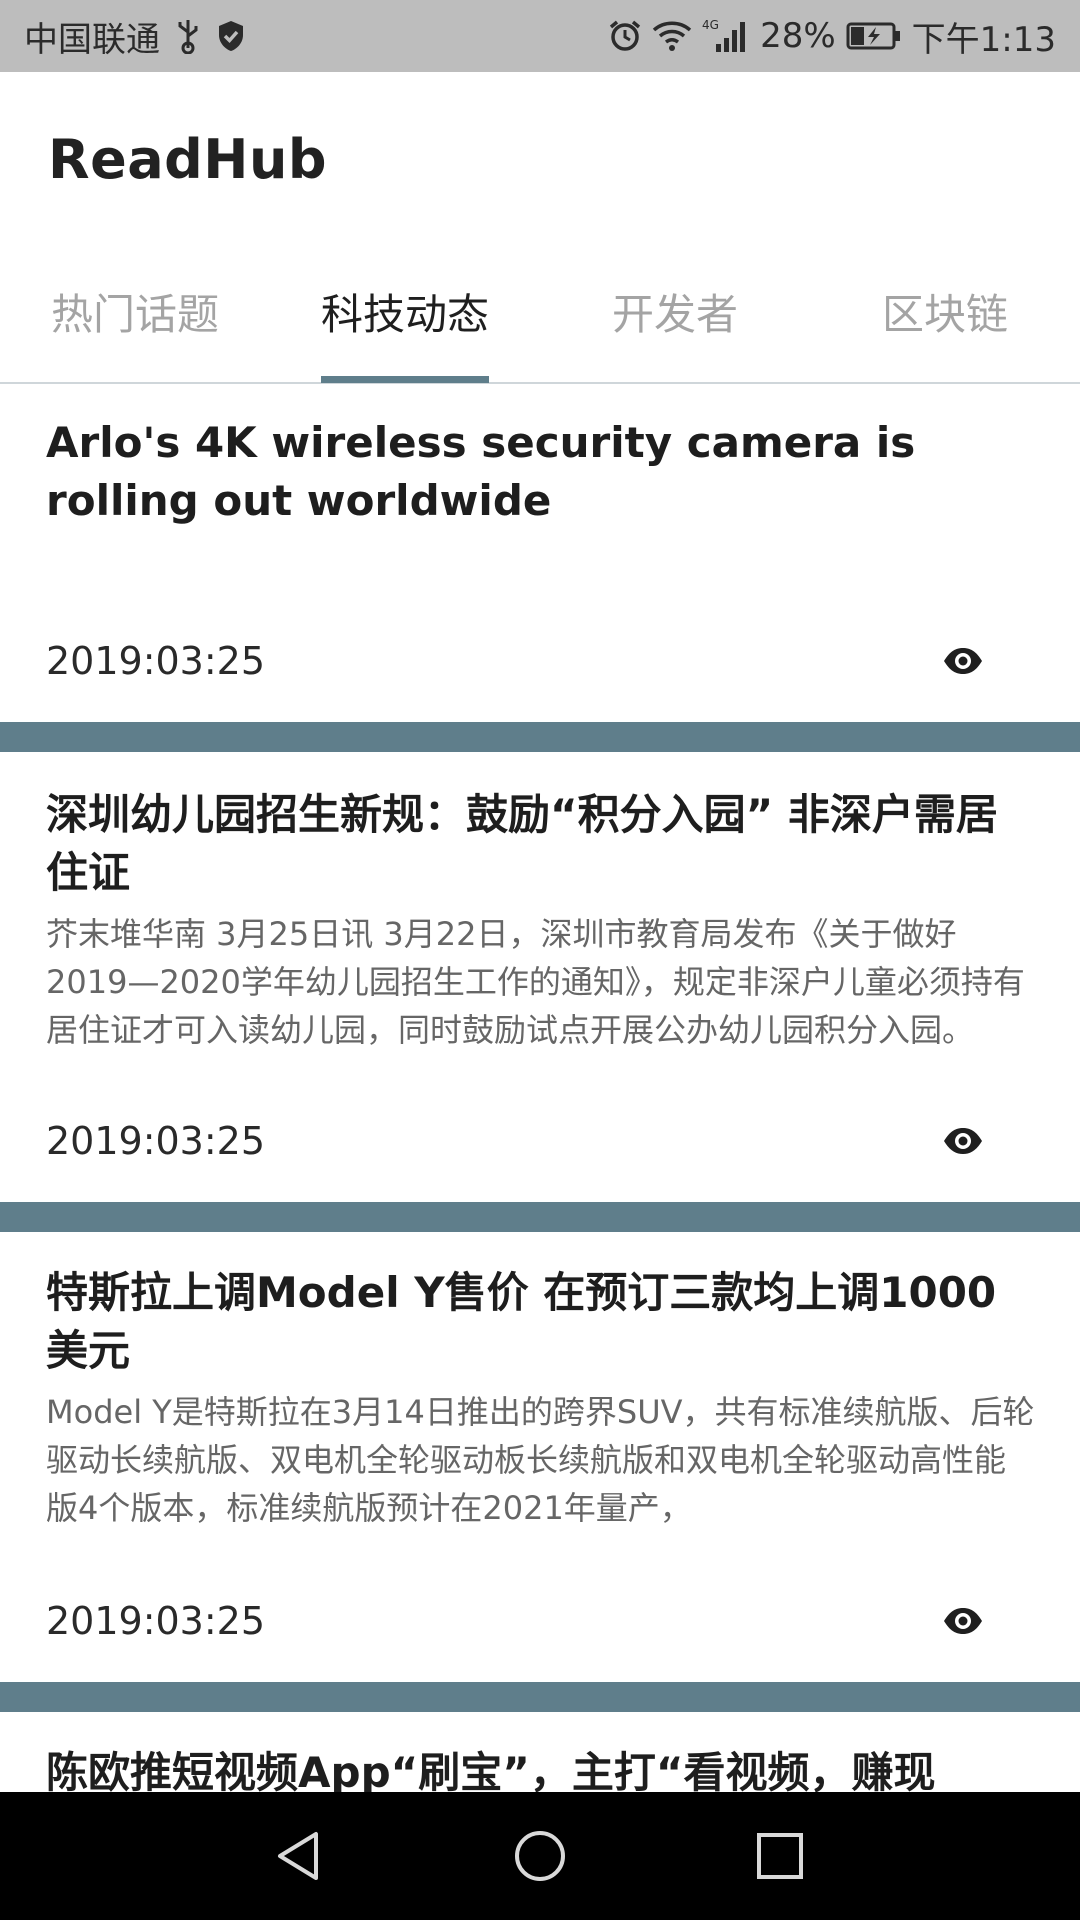 The height and width of the screenshot is (1920, 1080). I want to click on news-card: 陈欧推短视频App“刷宝”，主打“看视频，赚现, so click(540, 1752).